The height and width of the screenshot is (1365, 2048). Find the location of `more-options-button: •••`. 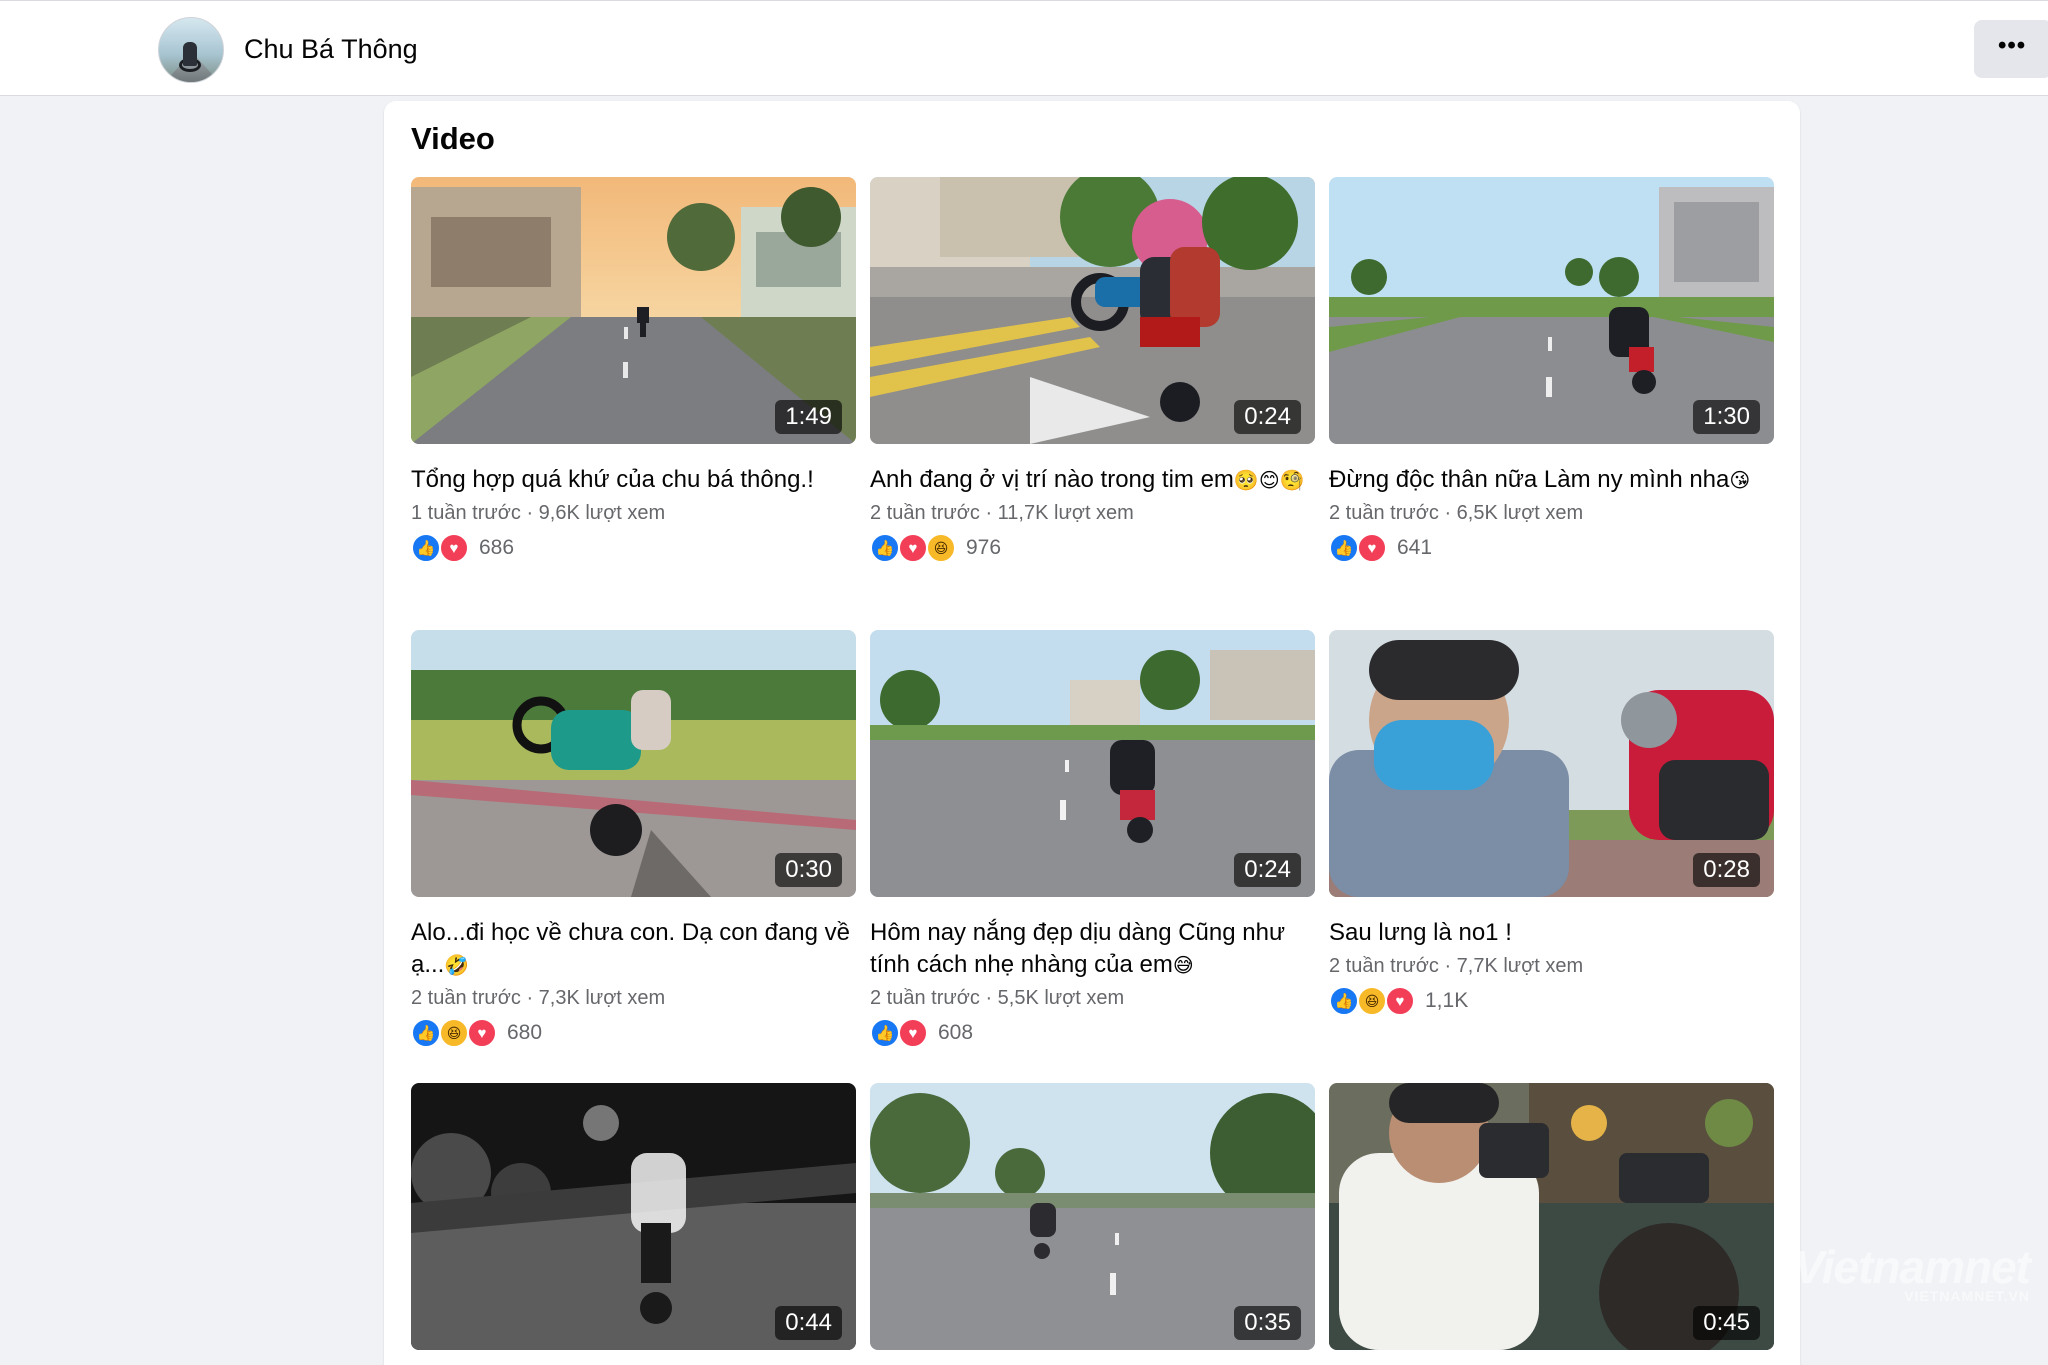

more-options-button: ••• is located at coordinates (2011, 49).